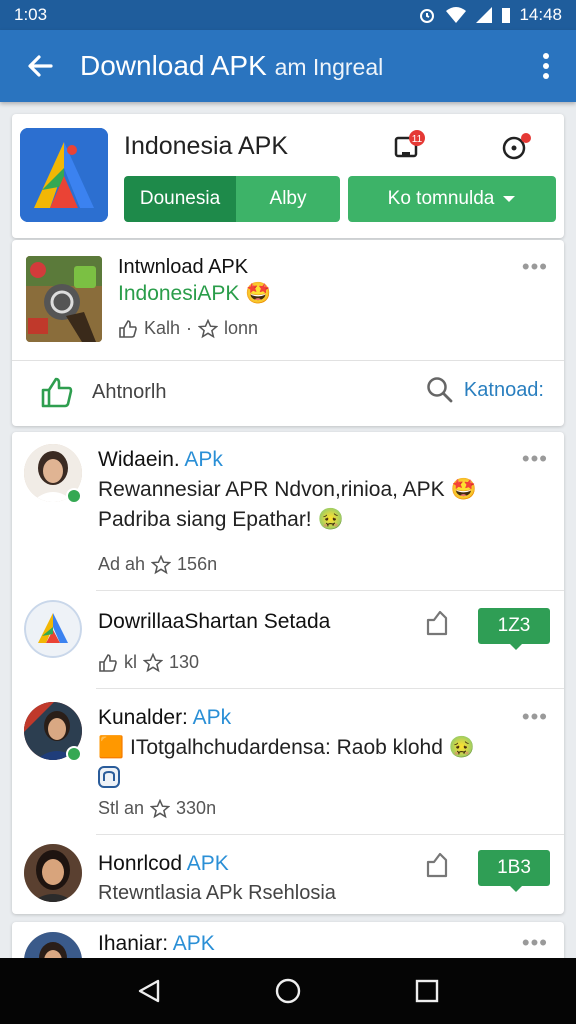  I want to click on verified-badge, so click(74, 496).